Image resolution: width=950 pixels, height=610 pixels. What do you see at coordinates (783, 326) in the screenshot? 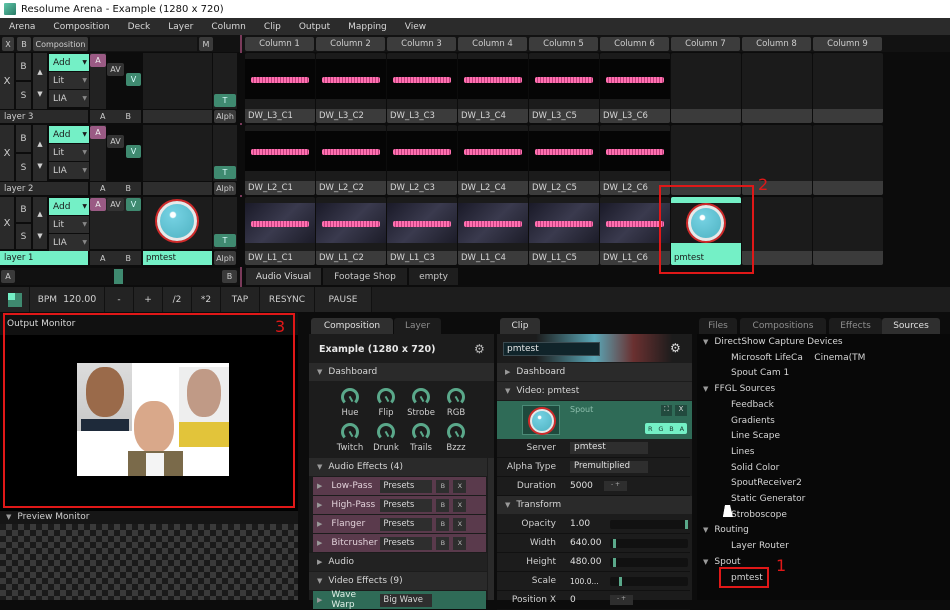
I see `tab-compositions: Compositions` at bounding box center [783, 326].